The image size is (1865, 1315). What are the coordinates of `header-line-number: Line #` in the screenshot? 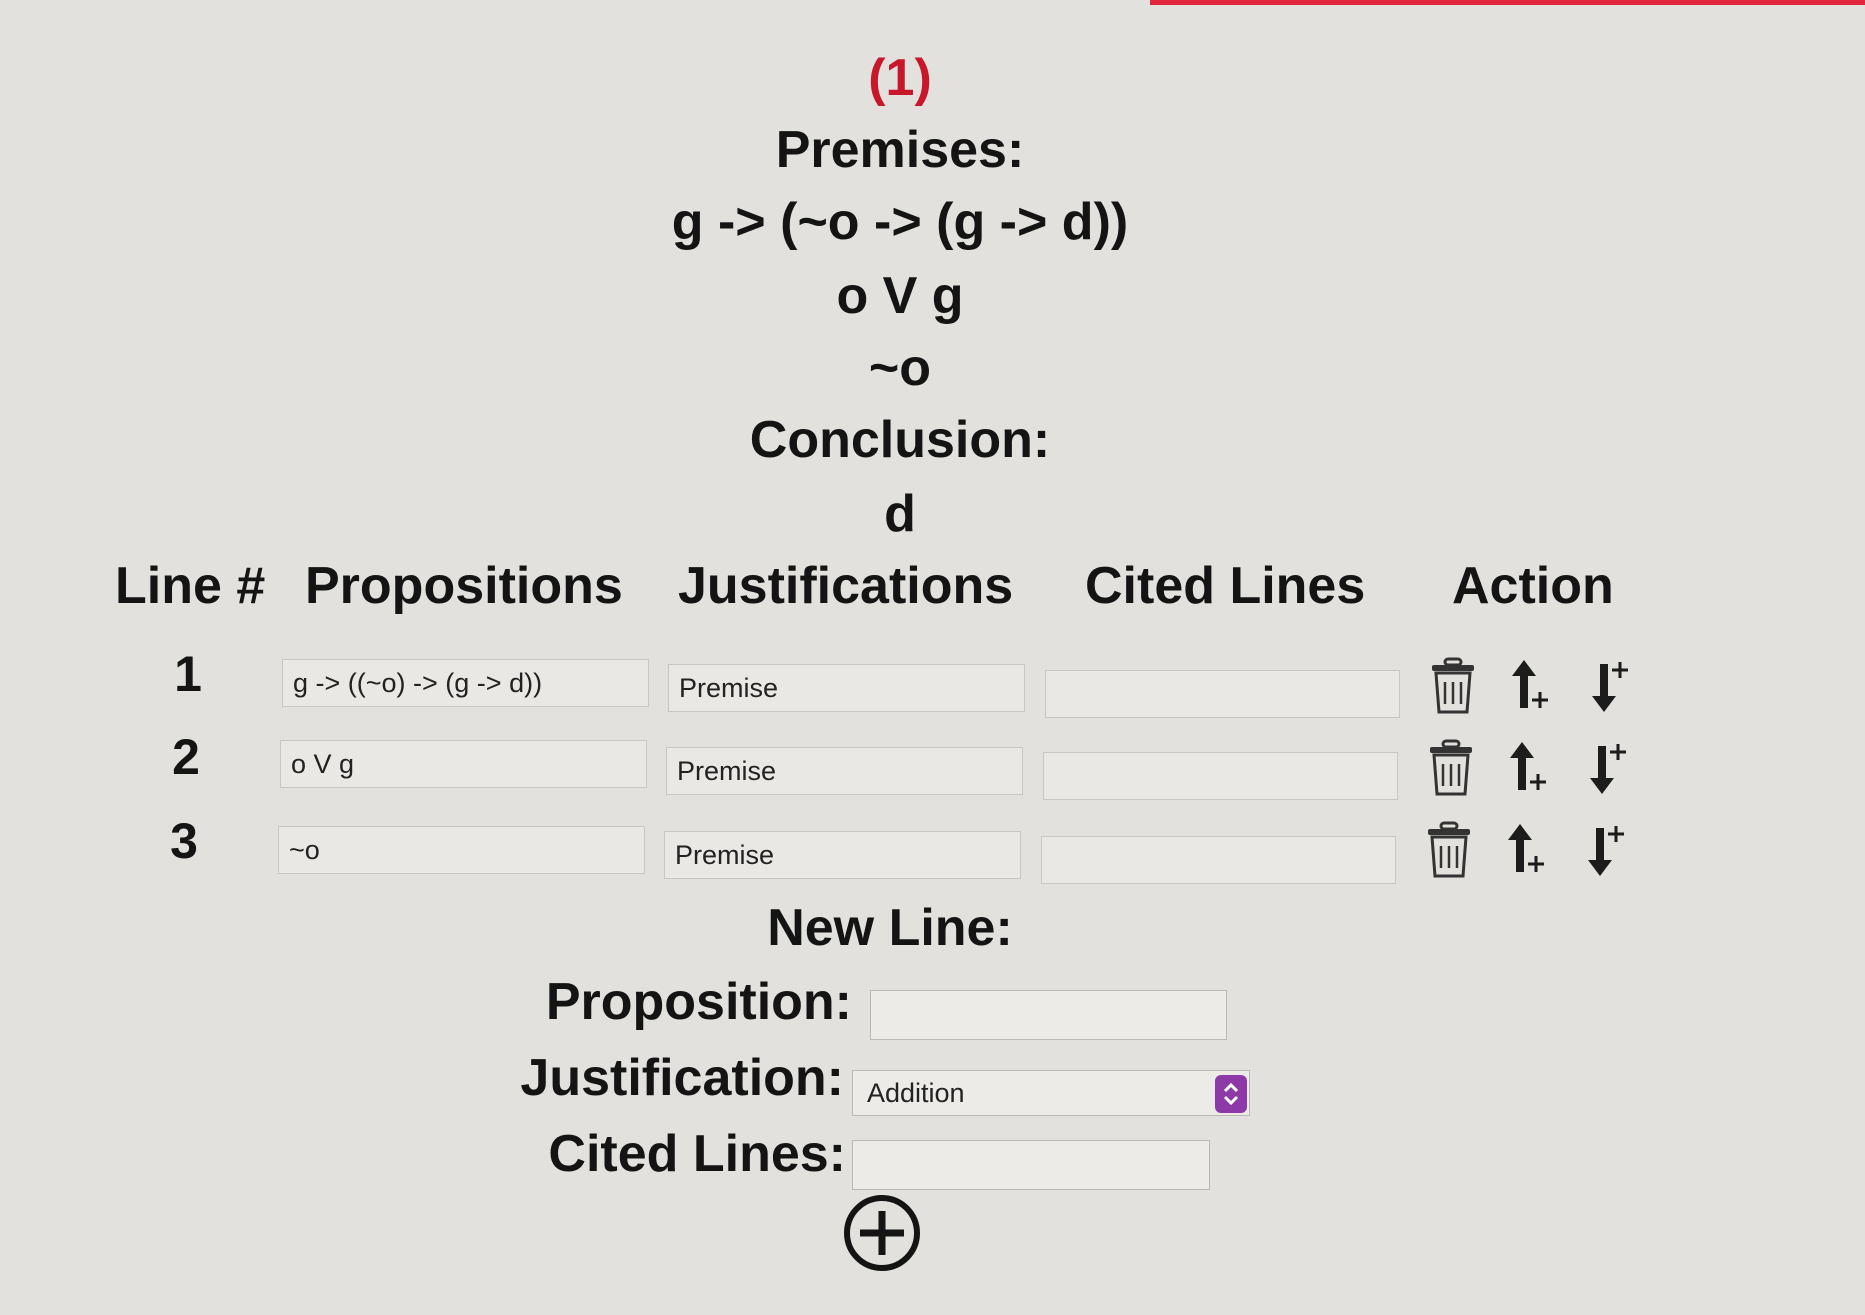 It's located at (190, 586).